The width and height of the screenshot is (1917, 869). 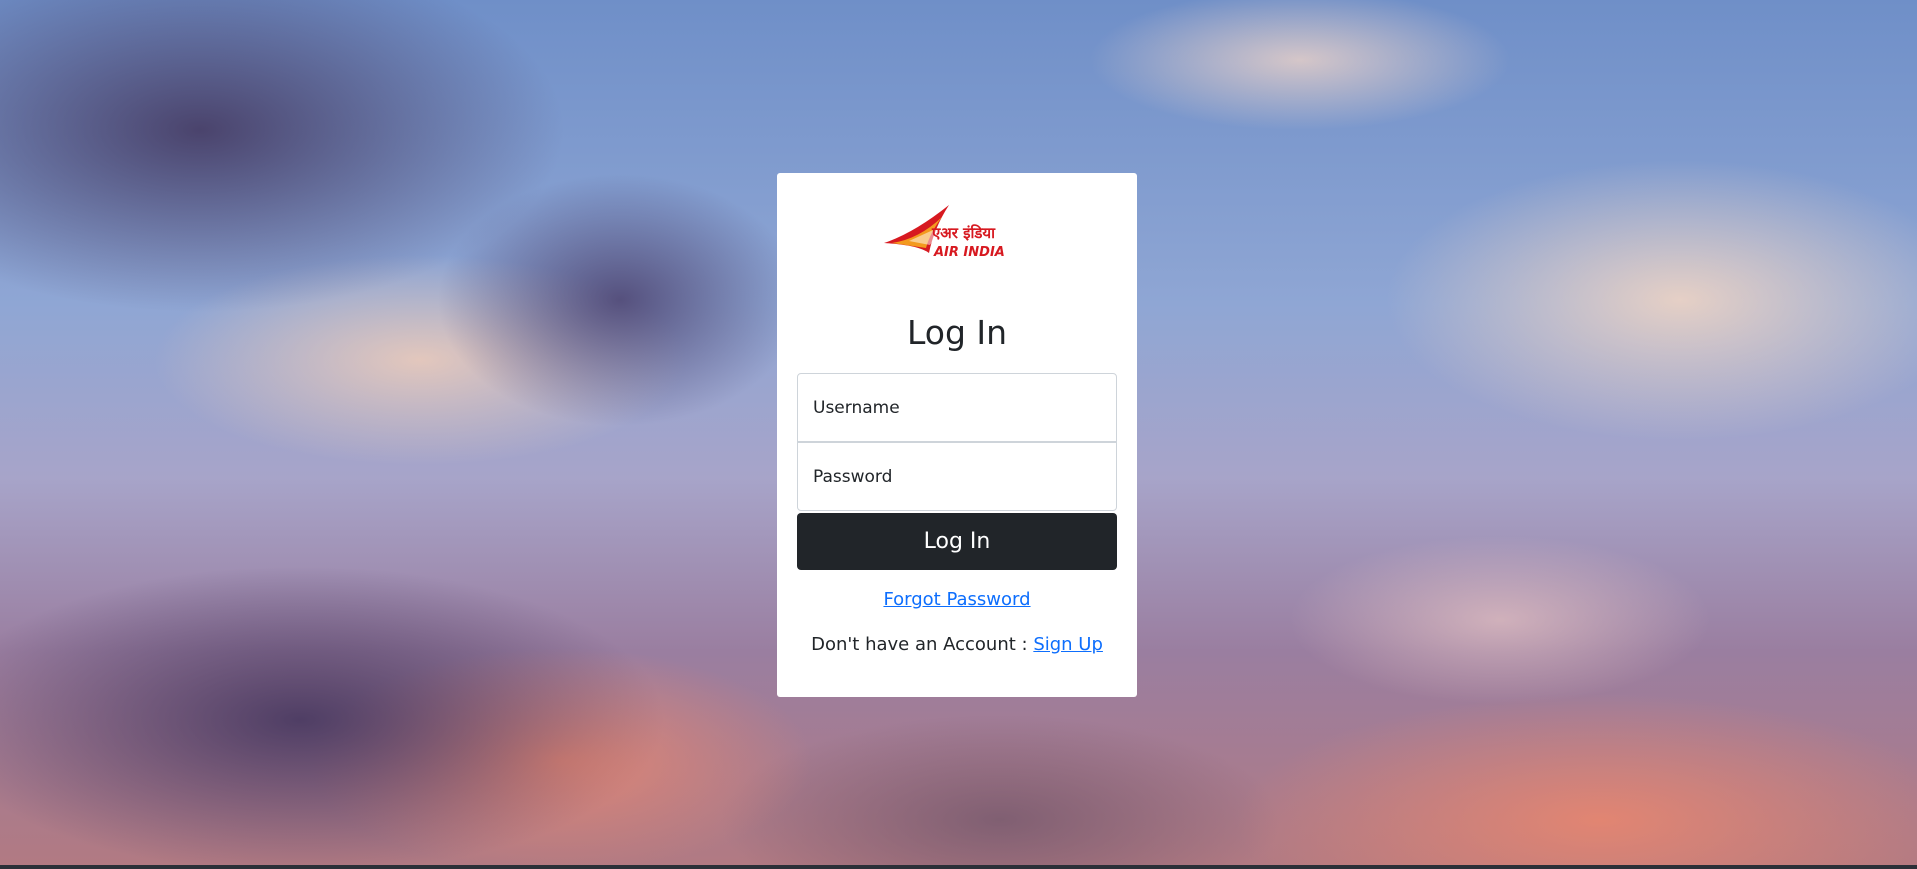 What do you see at coordinates (957, 476) in the screenshot?
I see `password-input` at bounding box center [957, 476].